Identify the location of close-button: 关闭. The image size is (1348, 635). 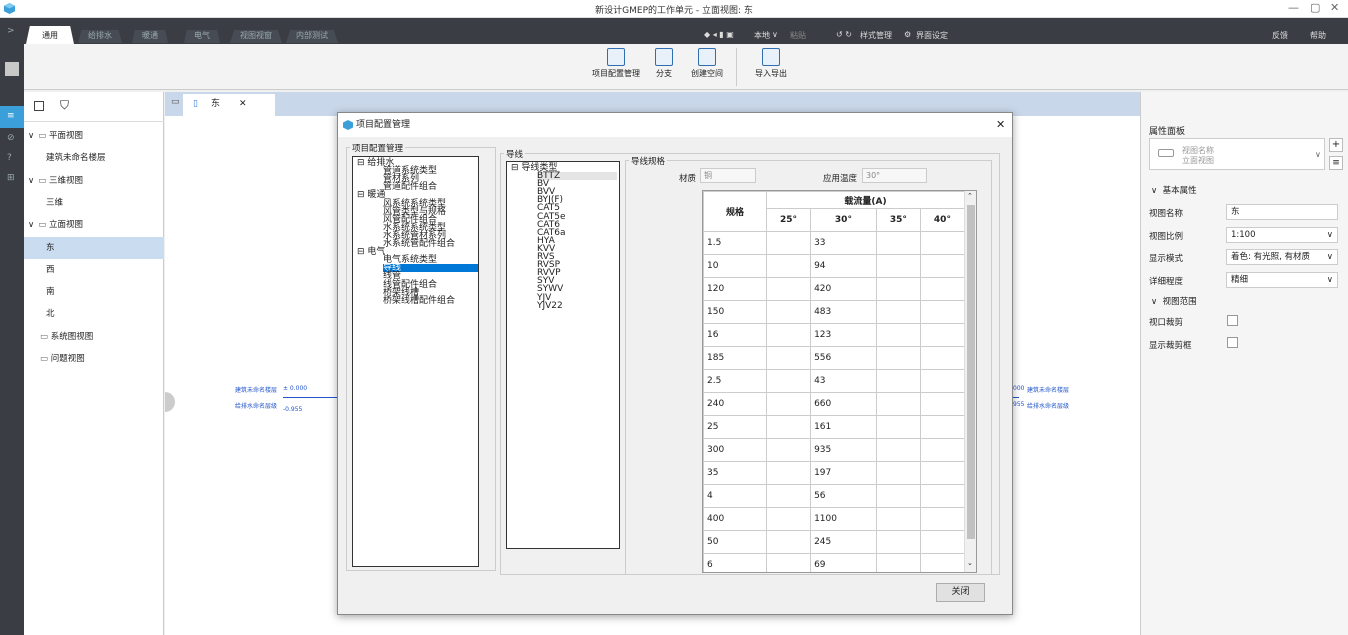
(960, 592).